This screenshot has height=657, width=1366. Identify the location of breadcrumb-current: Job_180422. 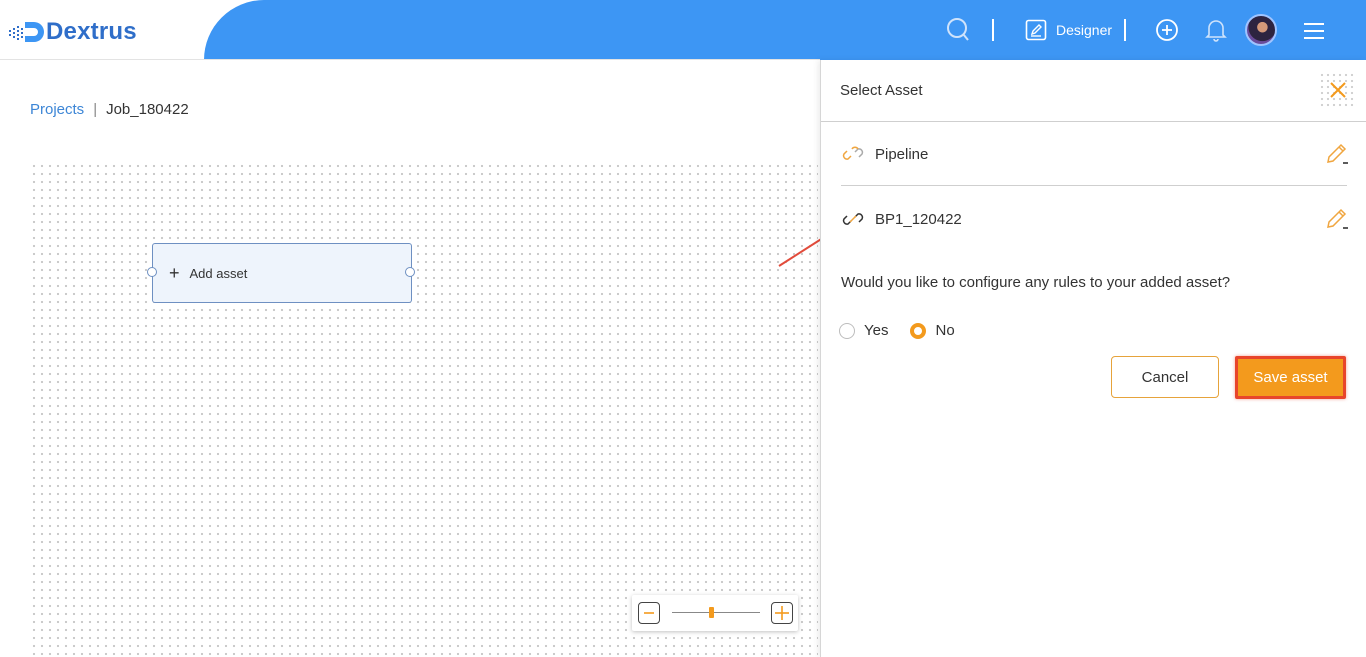
(147, 109).